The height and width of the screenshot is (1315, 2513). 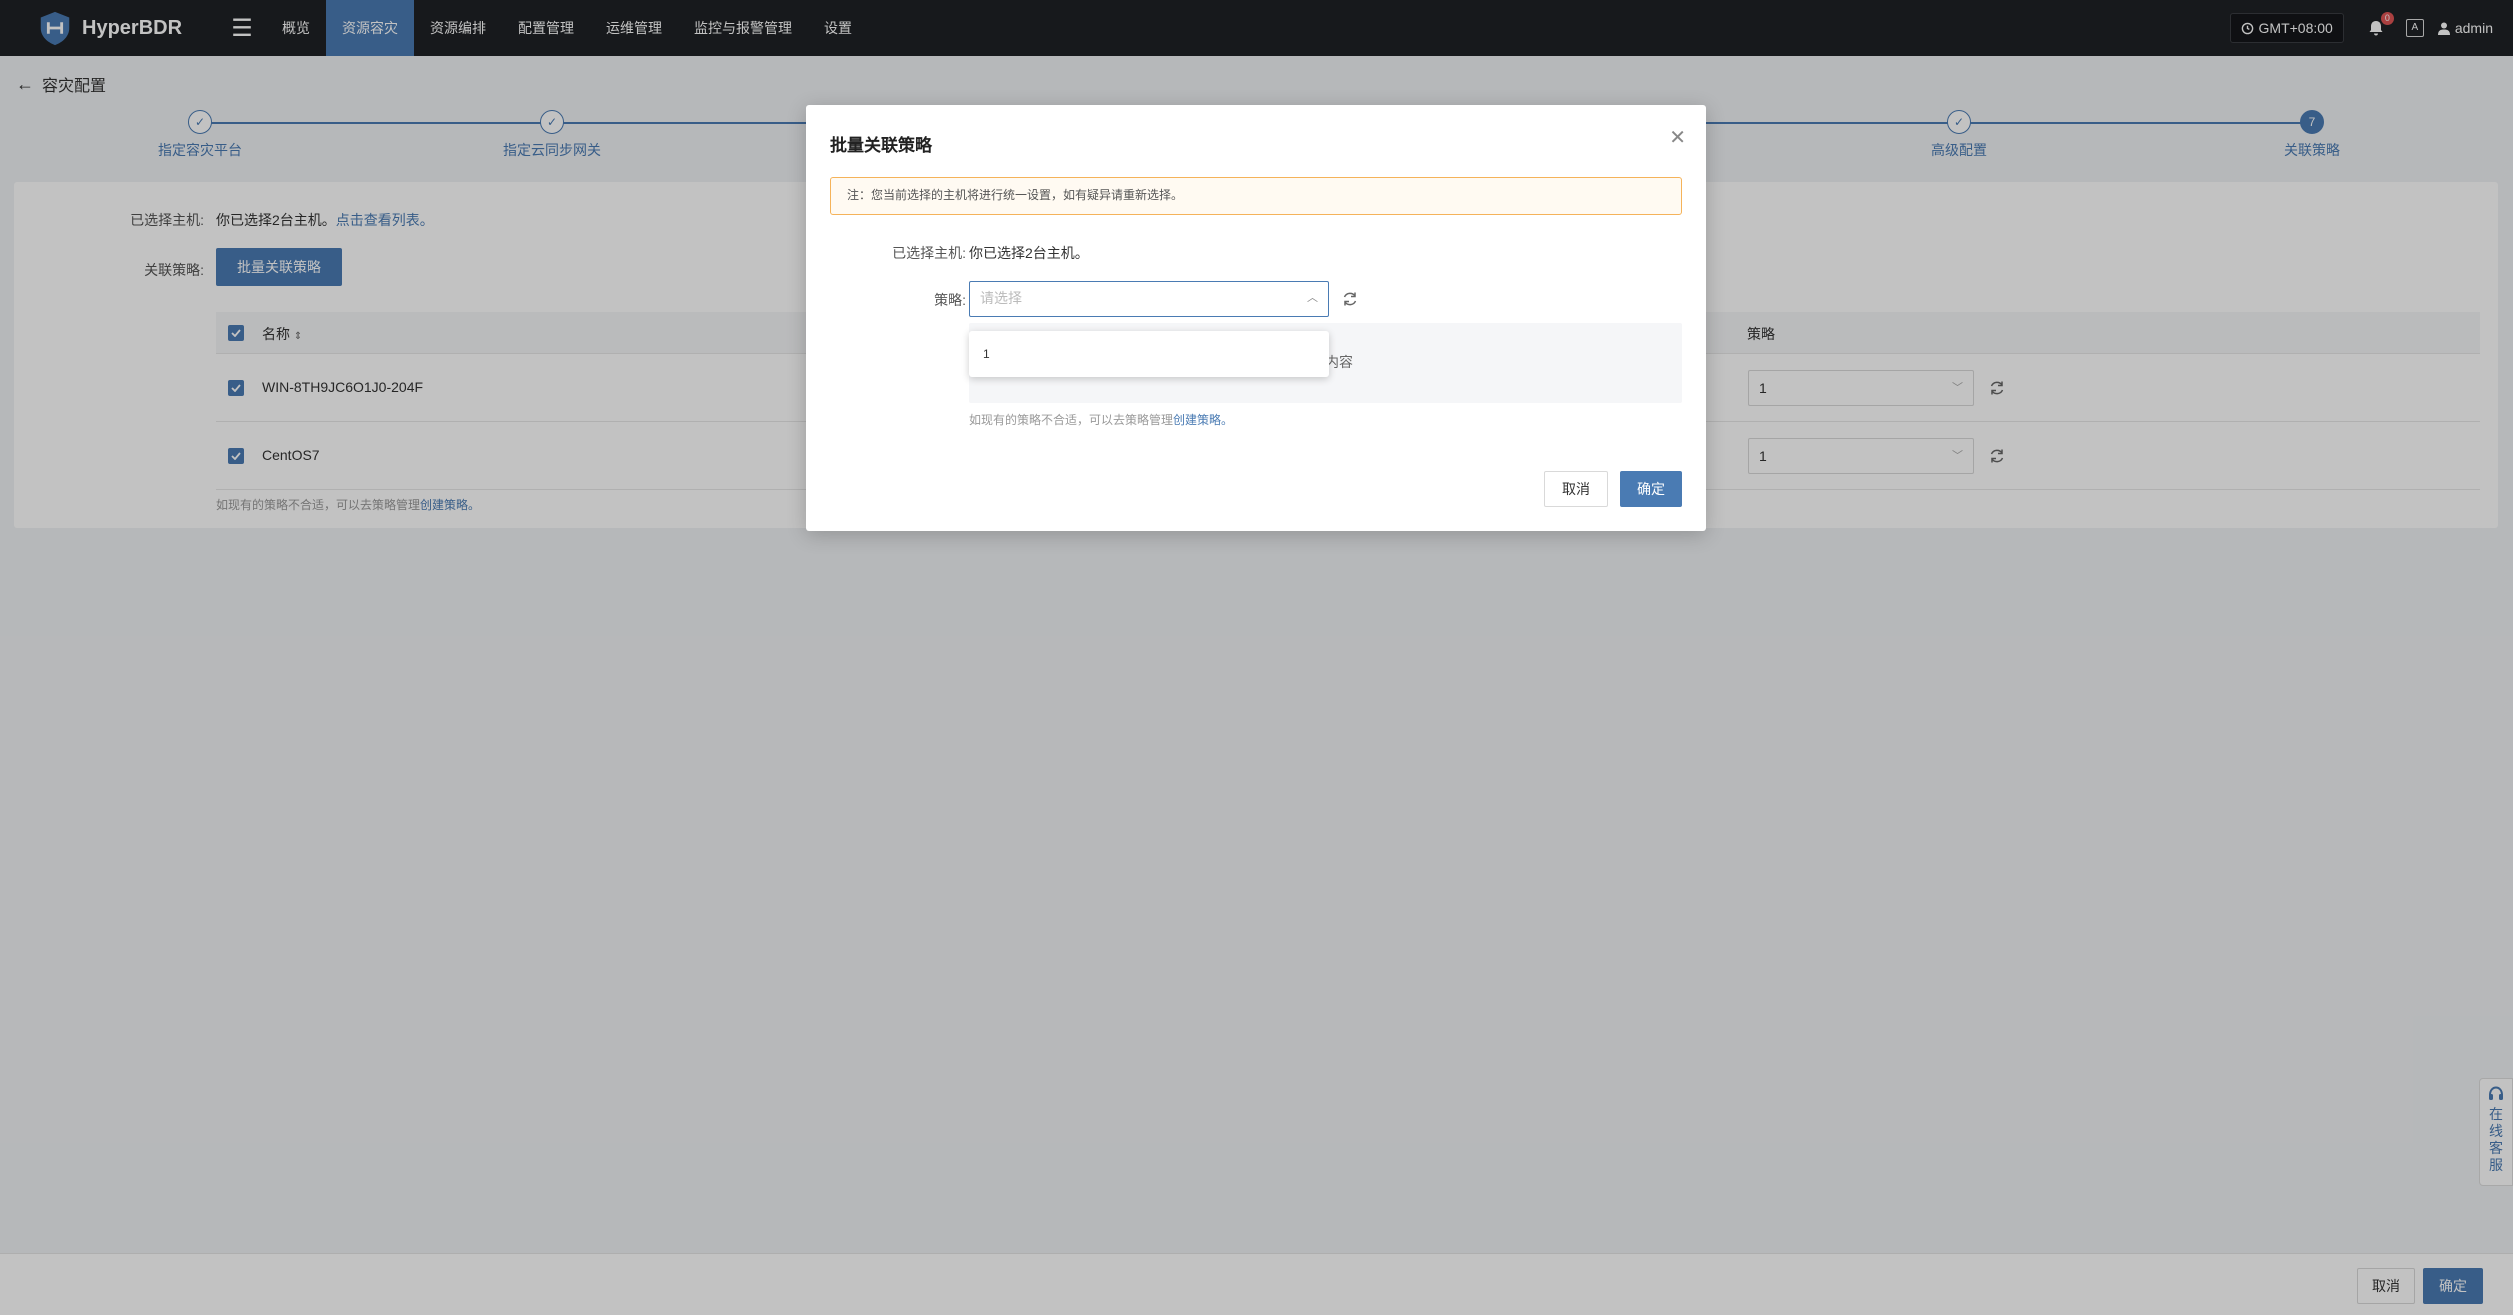 I want to click on empty-text: 内容, so click(x=1339, y=362).